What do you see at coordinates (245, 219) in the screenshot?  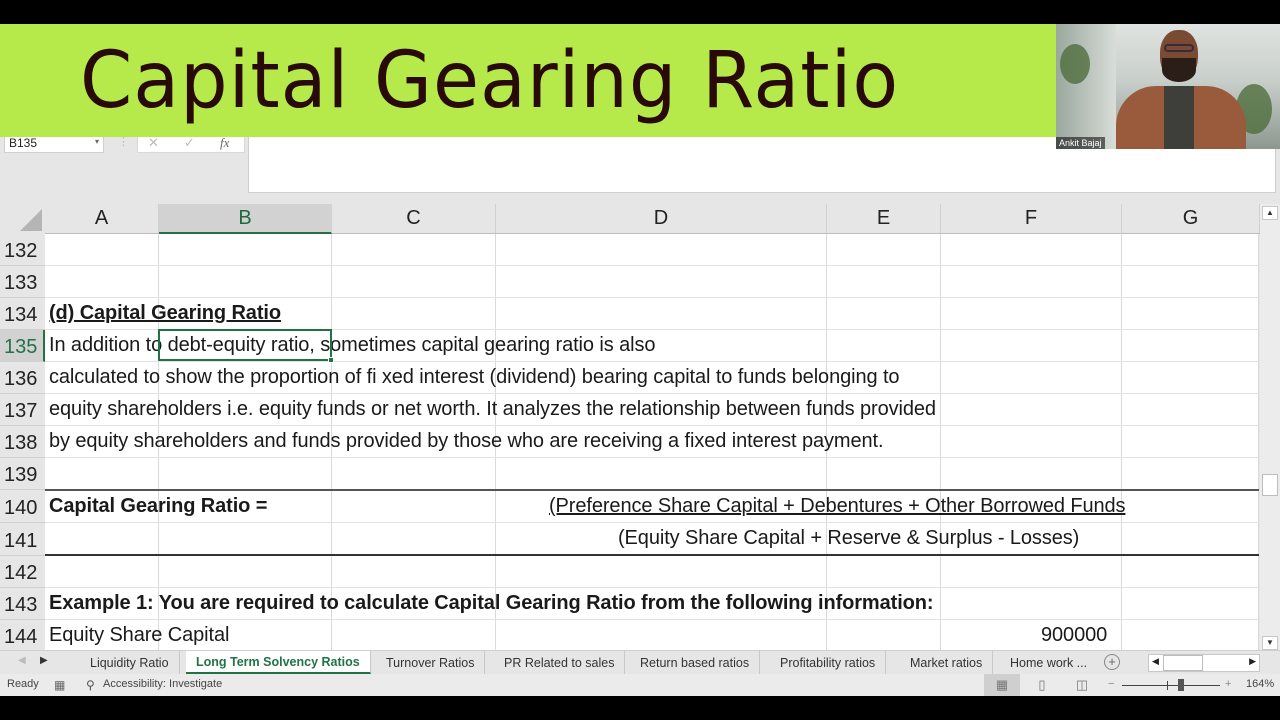 I see `column-header-b: B` at bounding box center [245, 219].